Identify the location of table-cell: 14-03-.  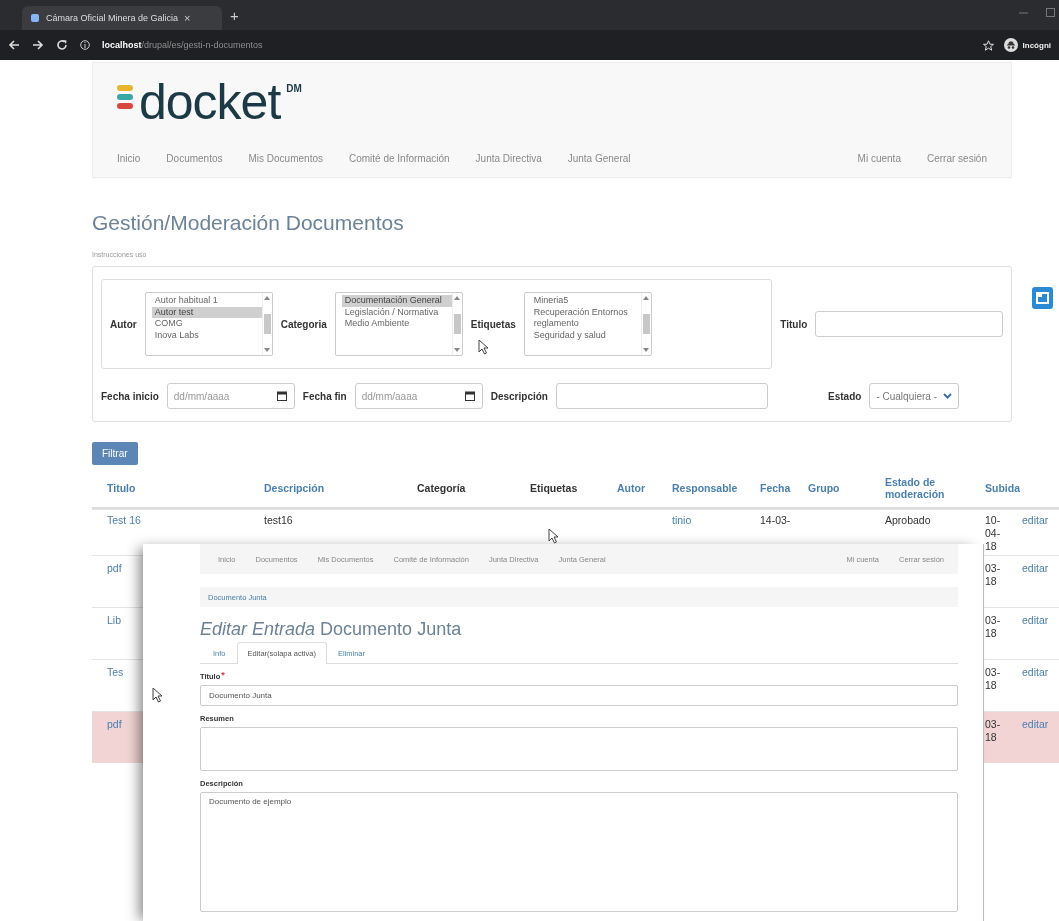
(775, 520).